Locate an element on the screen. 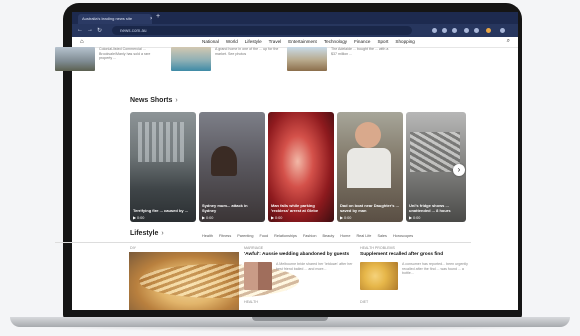 This screenshot has width=580, height=336. news-shorts-title: News Shorts › is located at coordinates (154, 100).